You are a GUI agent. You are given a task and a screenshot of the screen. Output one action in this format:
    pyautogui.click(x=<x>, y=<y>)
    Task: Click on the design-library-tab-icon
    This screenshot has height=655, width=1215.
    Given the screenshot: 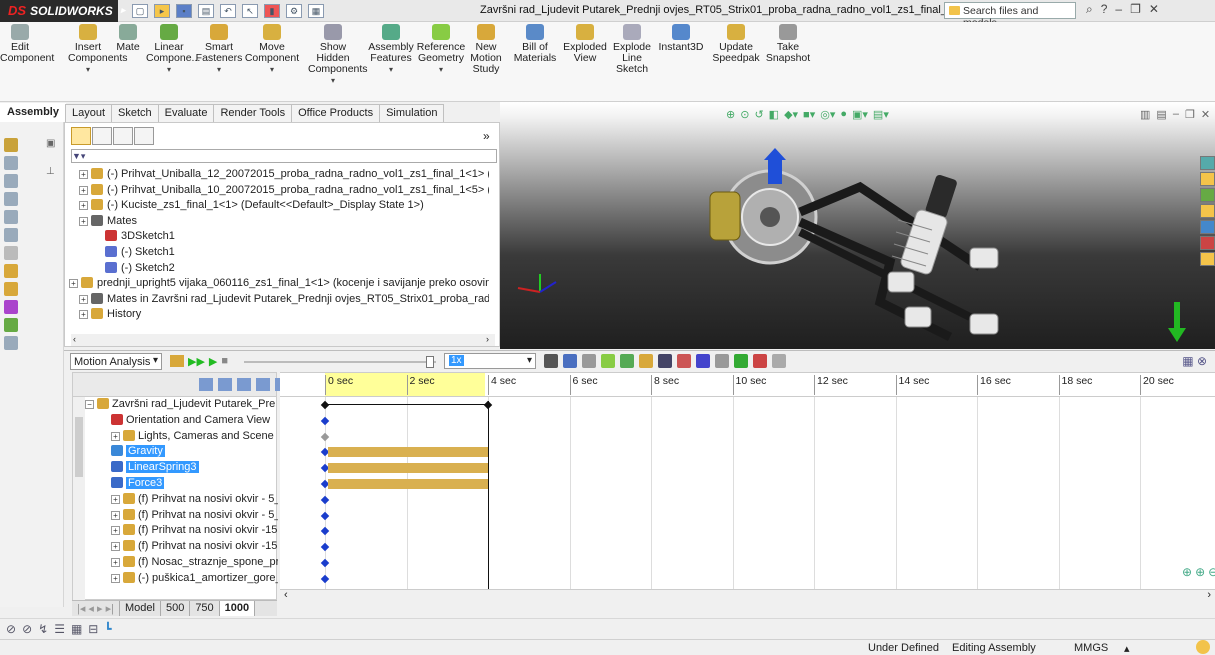 What is the action you would take?
    pyautogui.click(x=1207, y=195)
    